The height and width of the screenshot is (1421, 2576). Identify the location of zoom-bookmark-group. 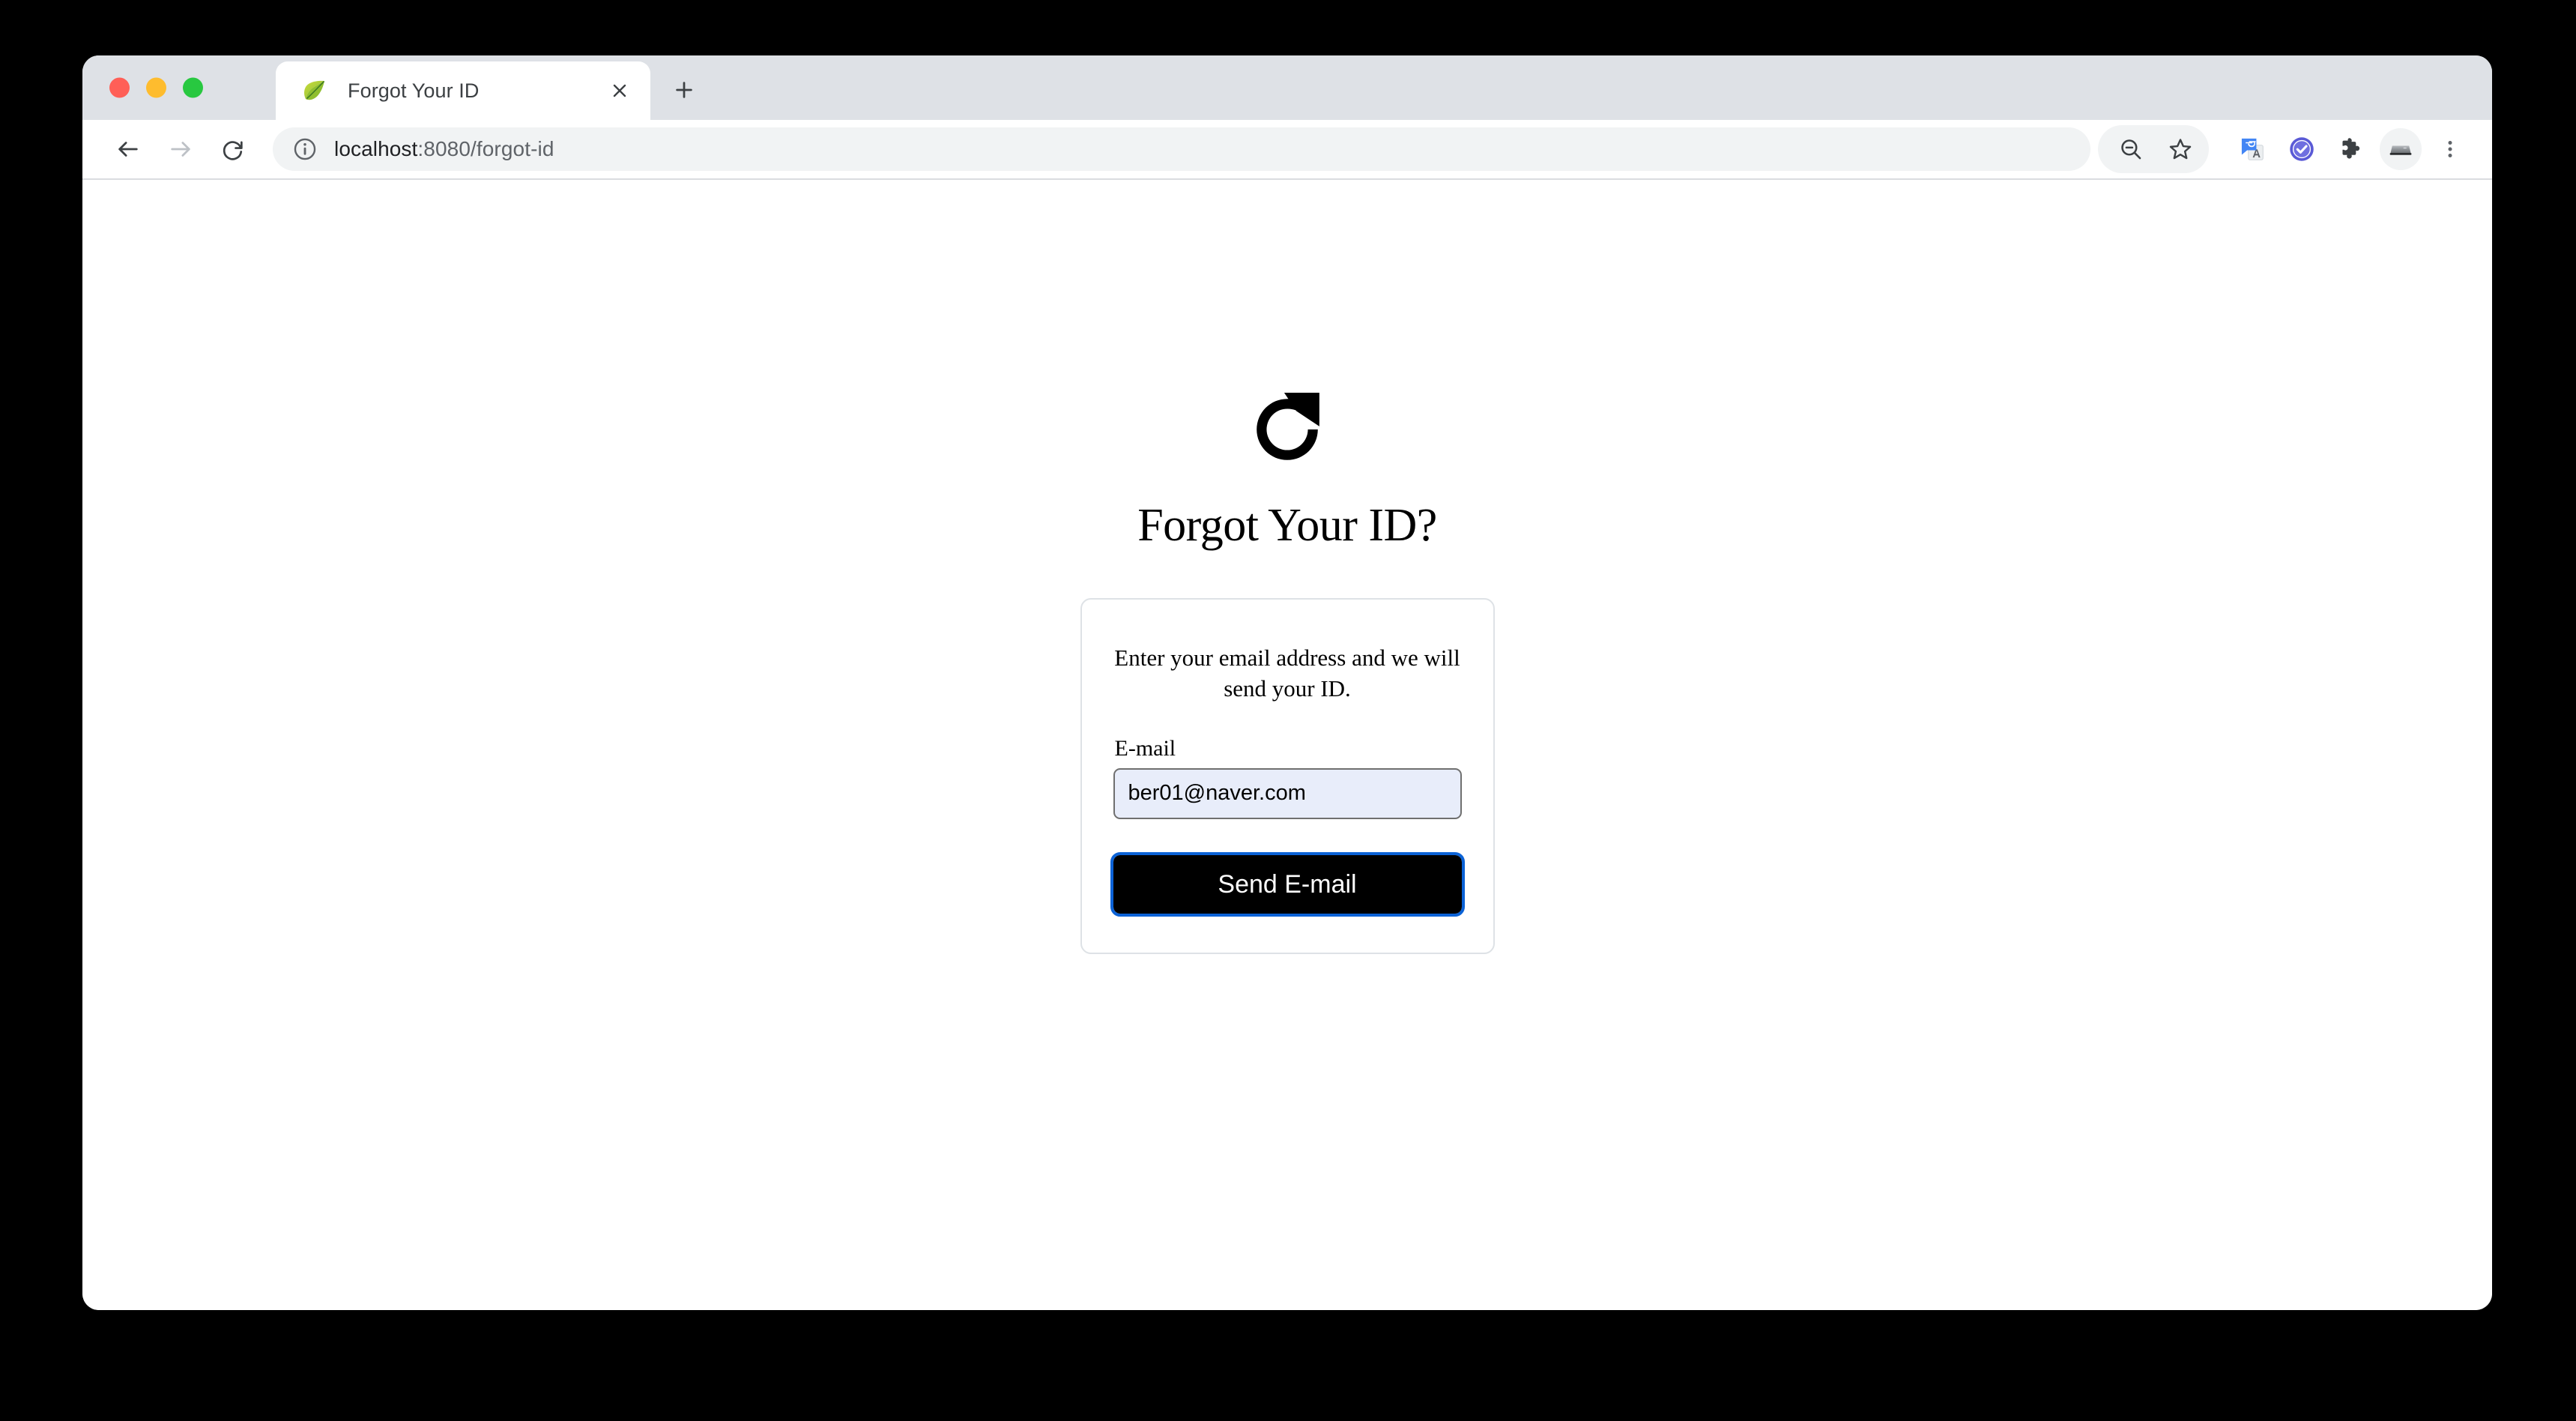
(2153, 149).